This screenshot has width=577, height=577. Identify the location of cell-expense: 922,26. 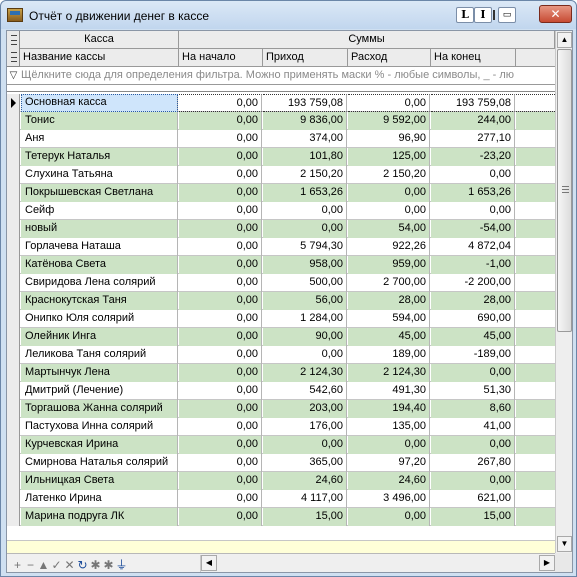
(389, 247).